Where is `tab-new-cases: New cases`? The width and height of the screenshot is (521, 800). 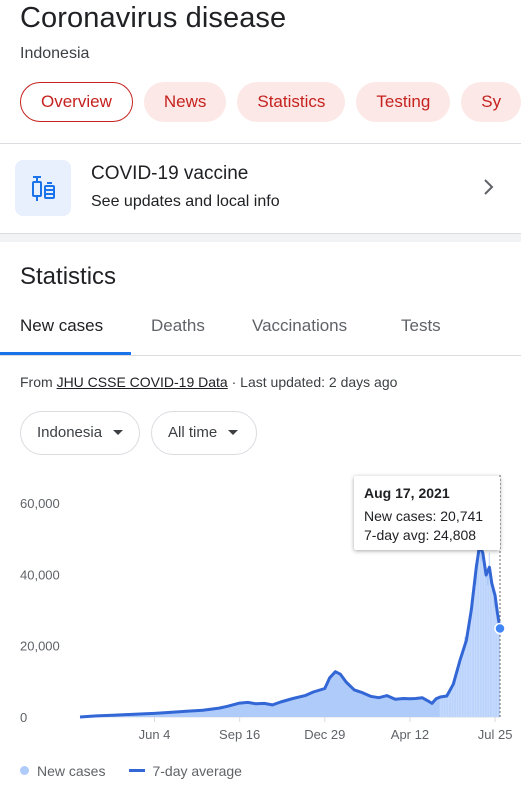
tab-new-cases: New cases is located at coordinates (61, 326).